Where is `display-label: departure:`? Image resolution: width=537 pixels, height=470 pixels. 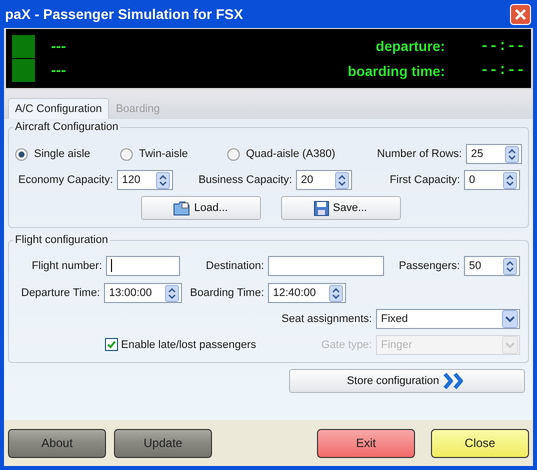 display-label: departure: is located at coordinates (410, 46).